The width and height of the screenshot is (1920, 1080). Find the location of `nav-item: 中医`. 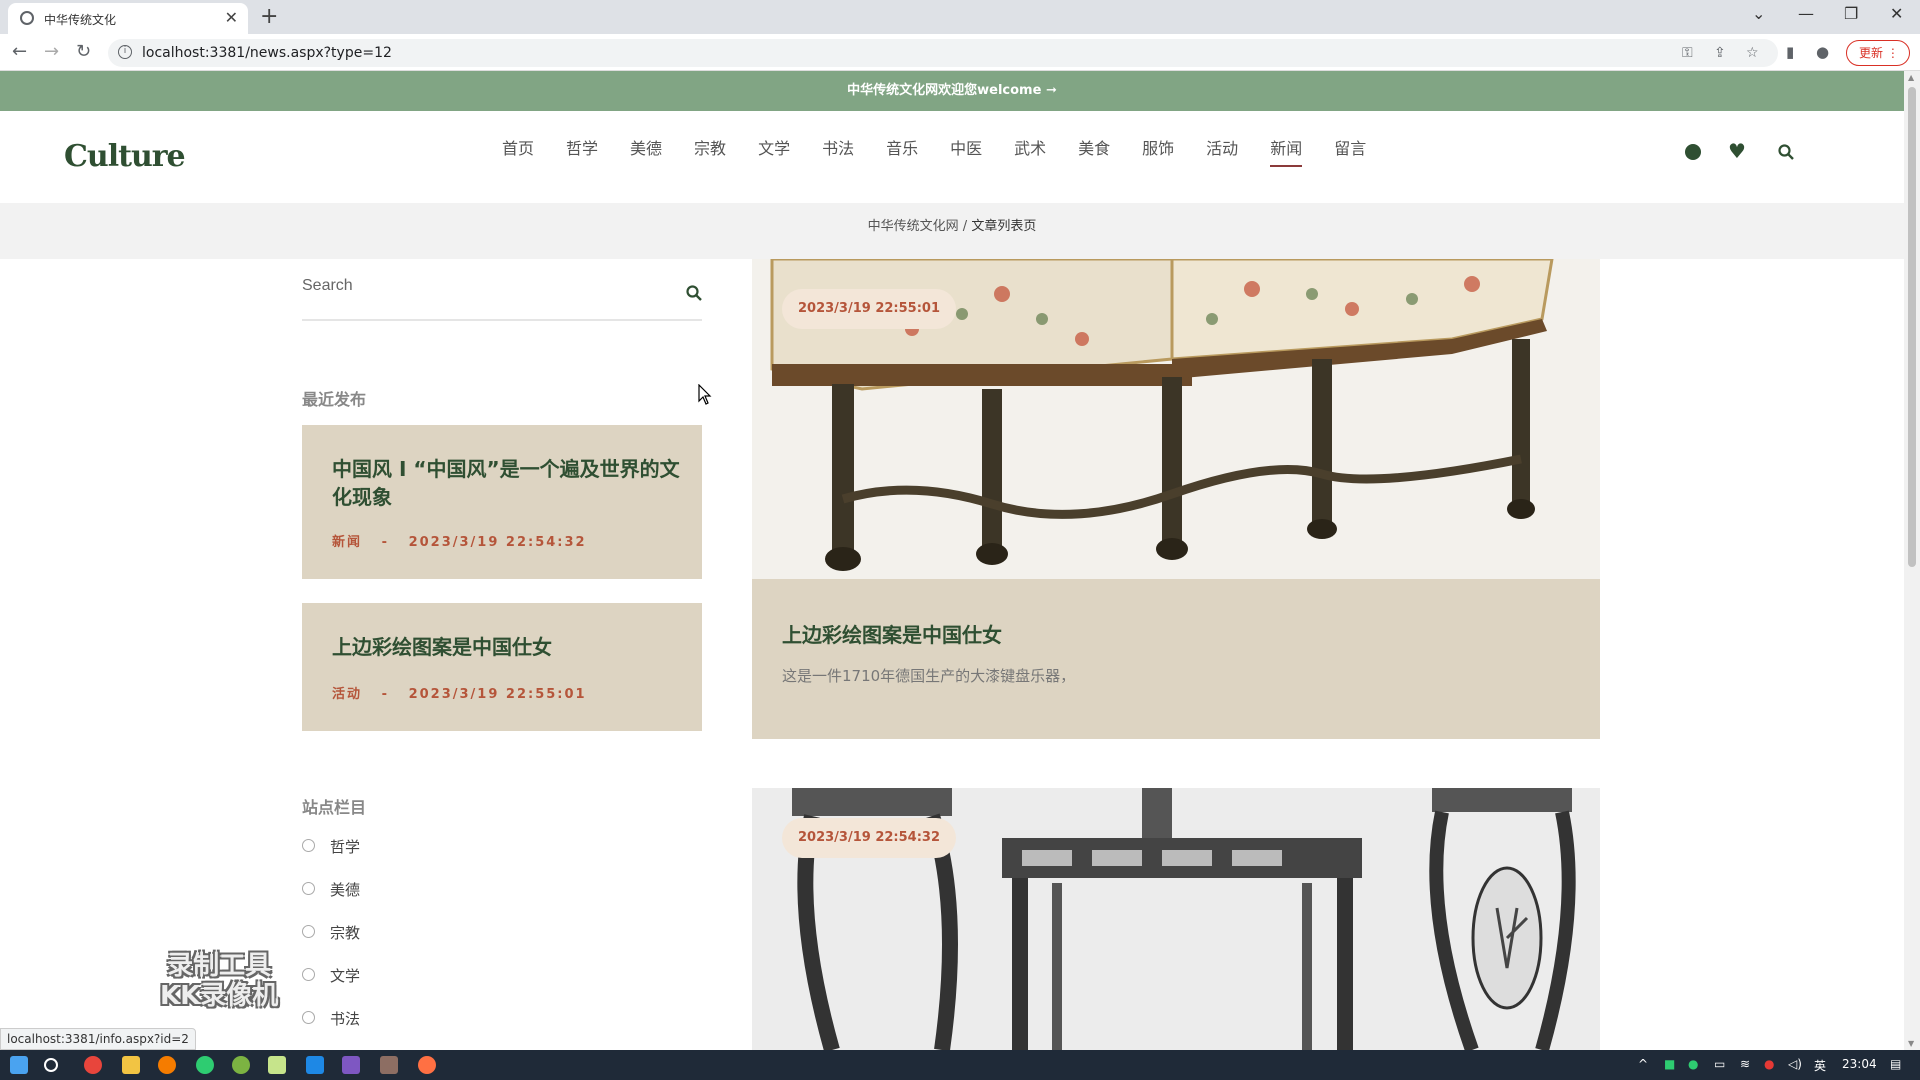

nav-item: 中医 is located at coordinates (966, 157).